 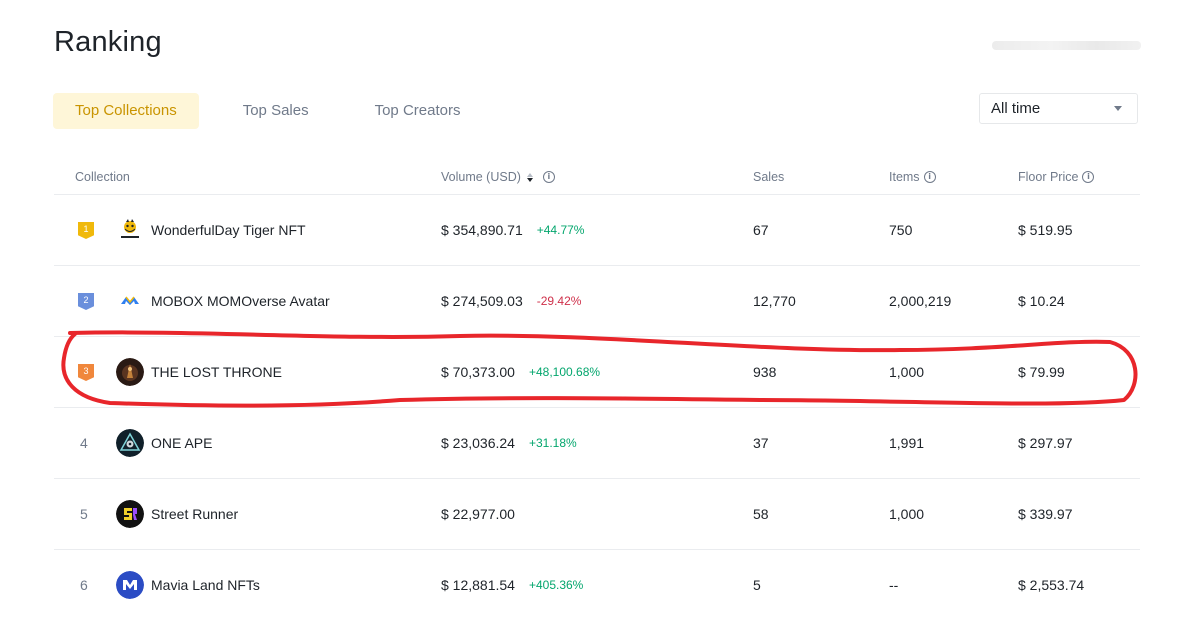 I want to click on collection-name: ONE APE, so click(x=181, y=443).